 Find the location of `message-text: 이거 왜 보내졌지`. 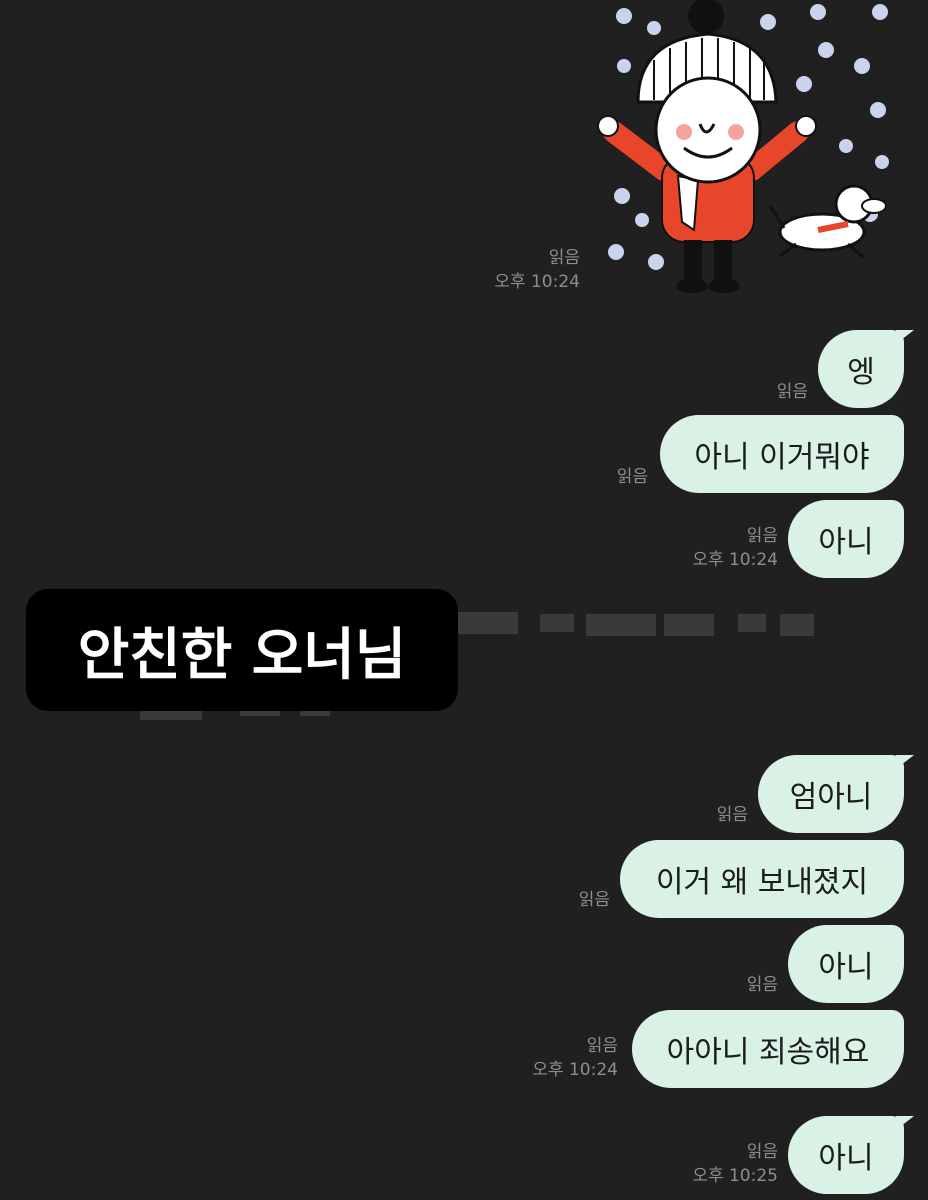

message-text: 이거 왜 보내졌지 is located at coordinates (762, 882).